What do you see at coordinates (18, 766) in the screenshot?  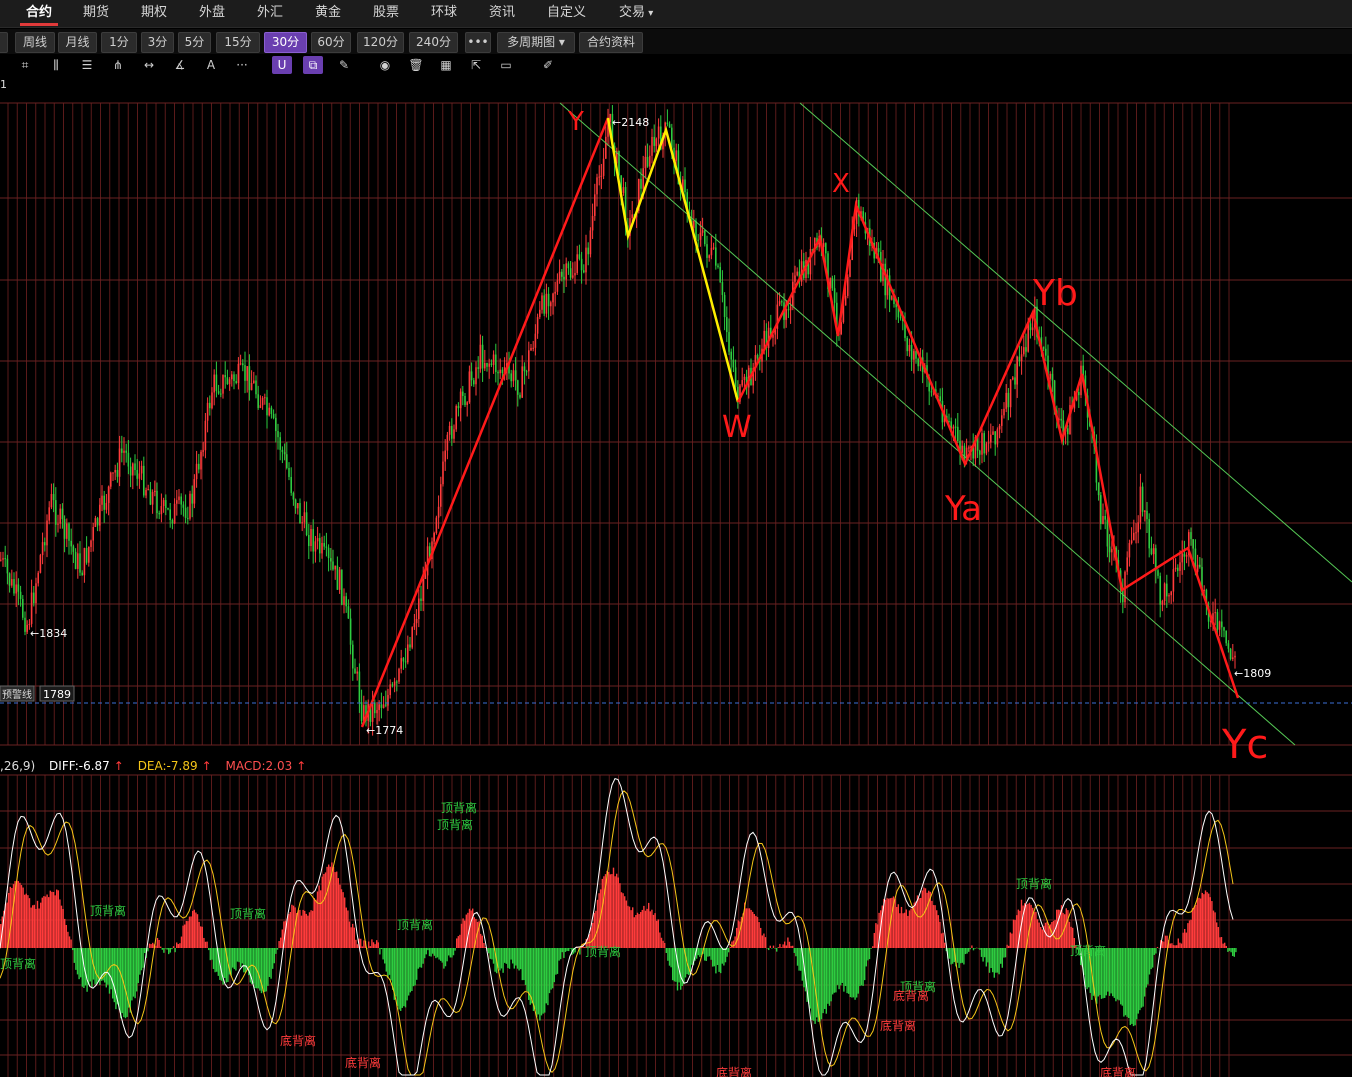 I see `macd-params: ,26,9)` at bounding box center [18, 766].